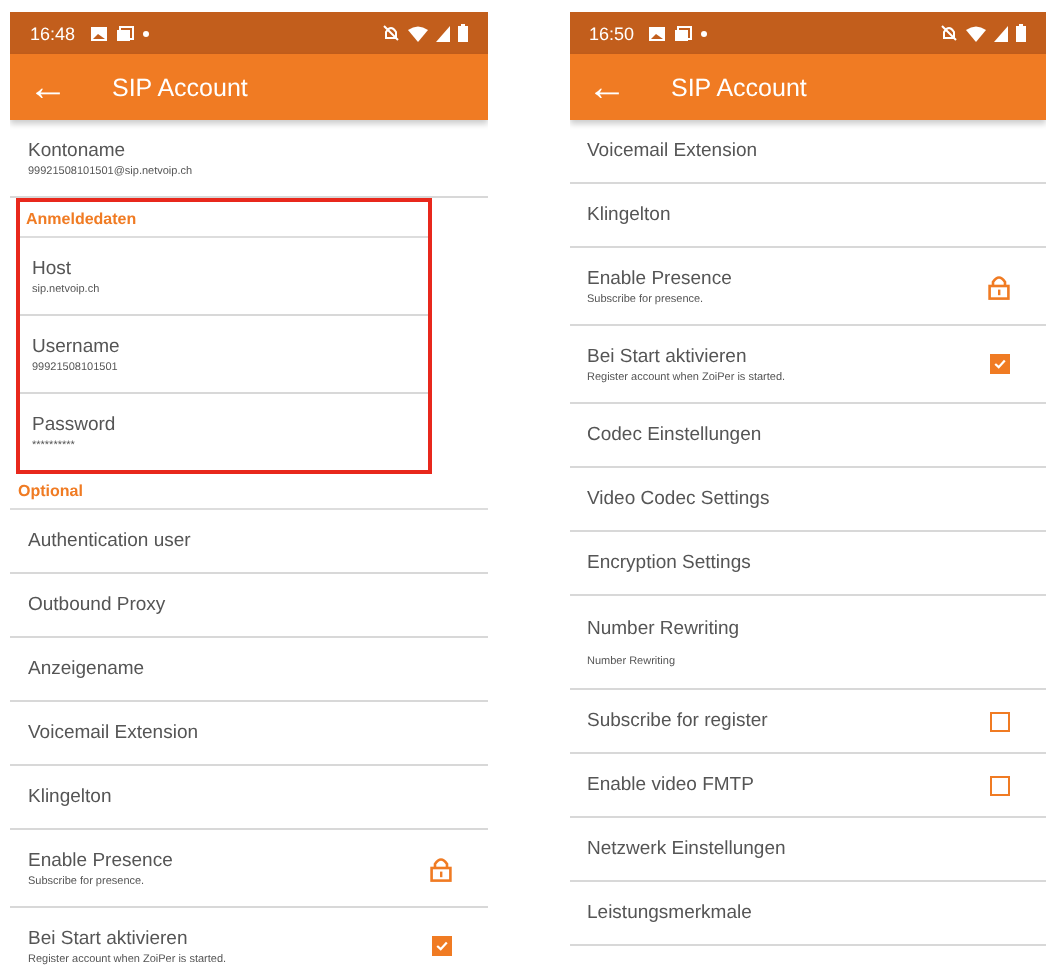  Describe the element at coordinates (87, 669) in the screenshot. I see `item-title: Anzeigename` at that location.